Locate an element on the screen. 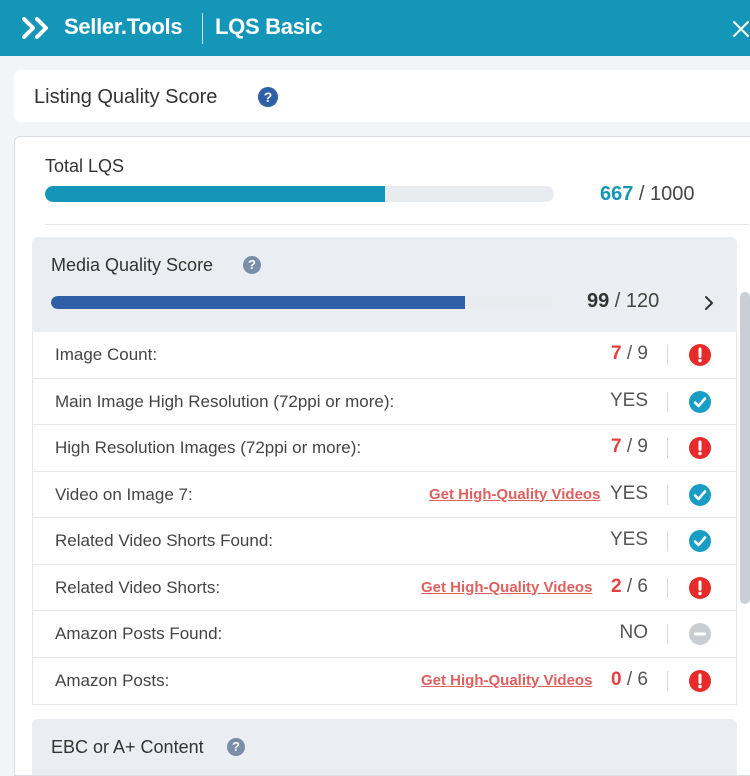 This screenshot has width=750, height=776. chevron-right-icon is located at coordinates (709, 303).